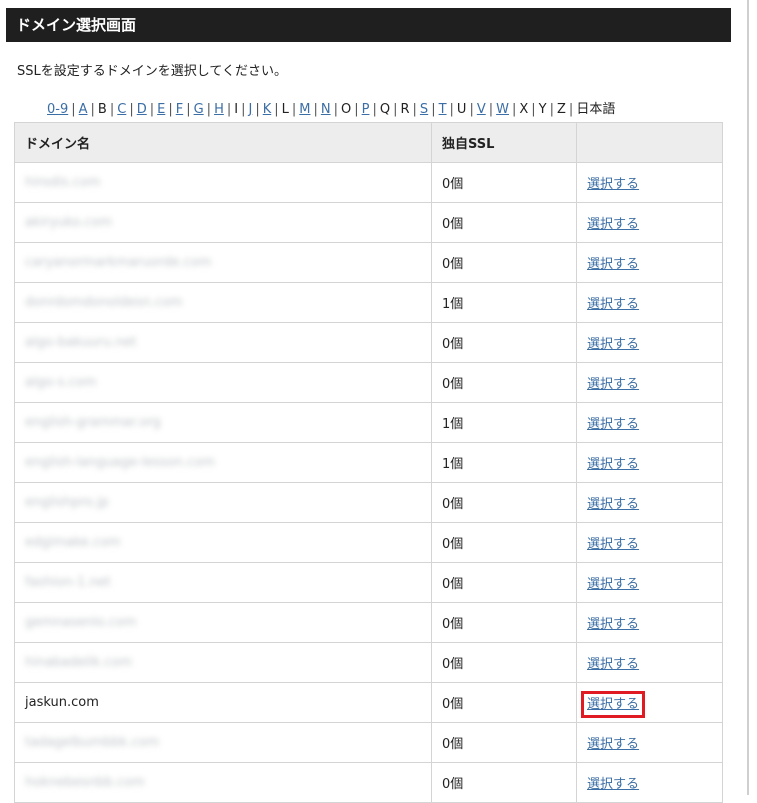  What do you see at coordinates (748, 397) in the screenshot?
I see `scroll-divider` at bounding box center [748, 397].